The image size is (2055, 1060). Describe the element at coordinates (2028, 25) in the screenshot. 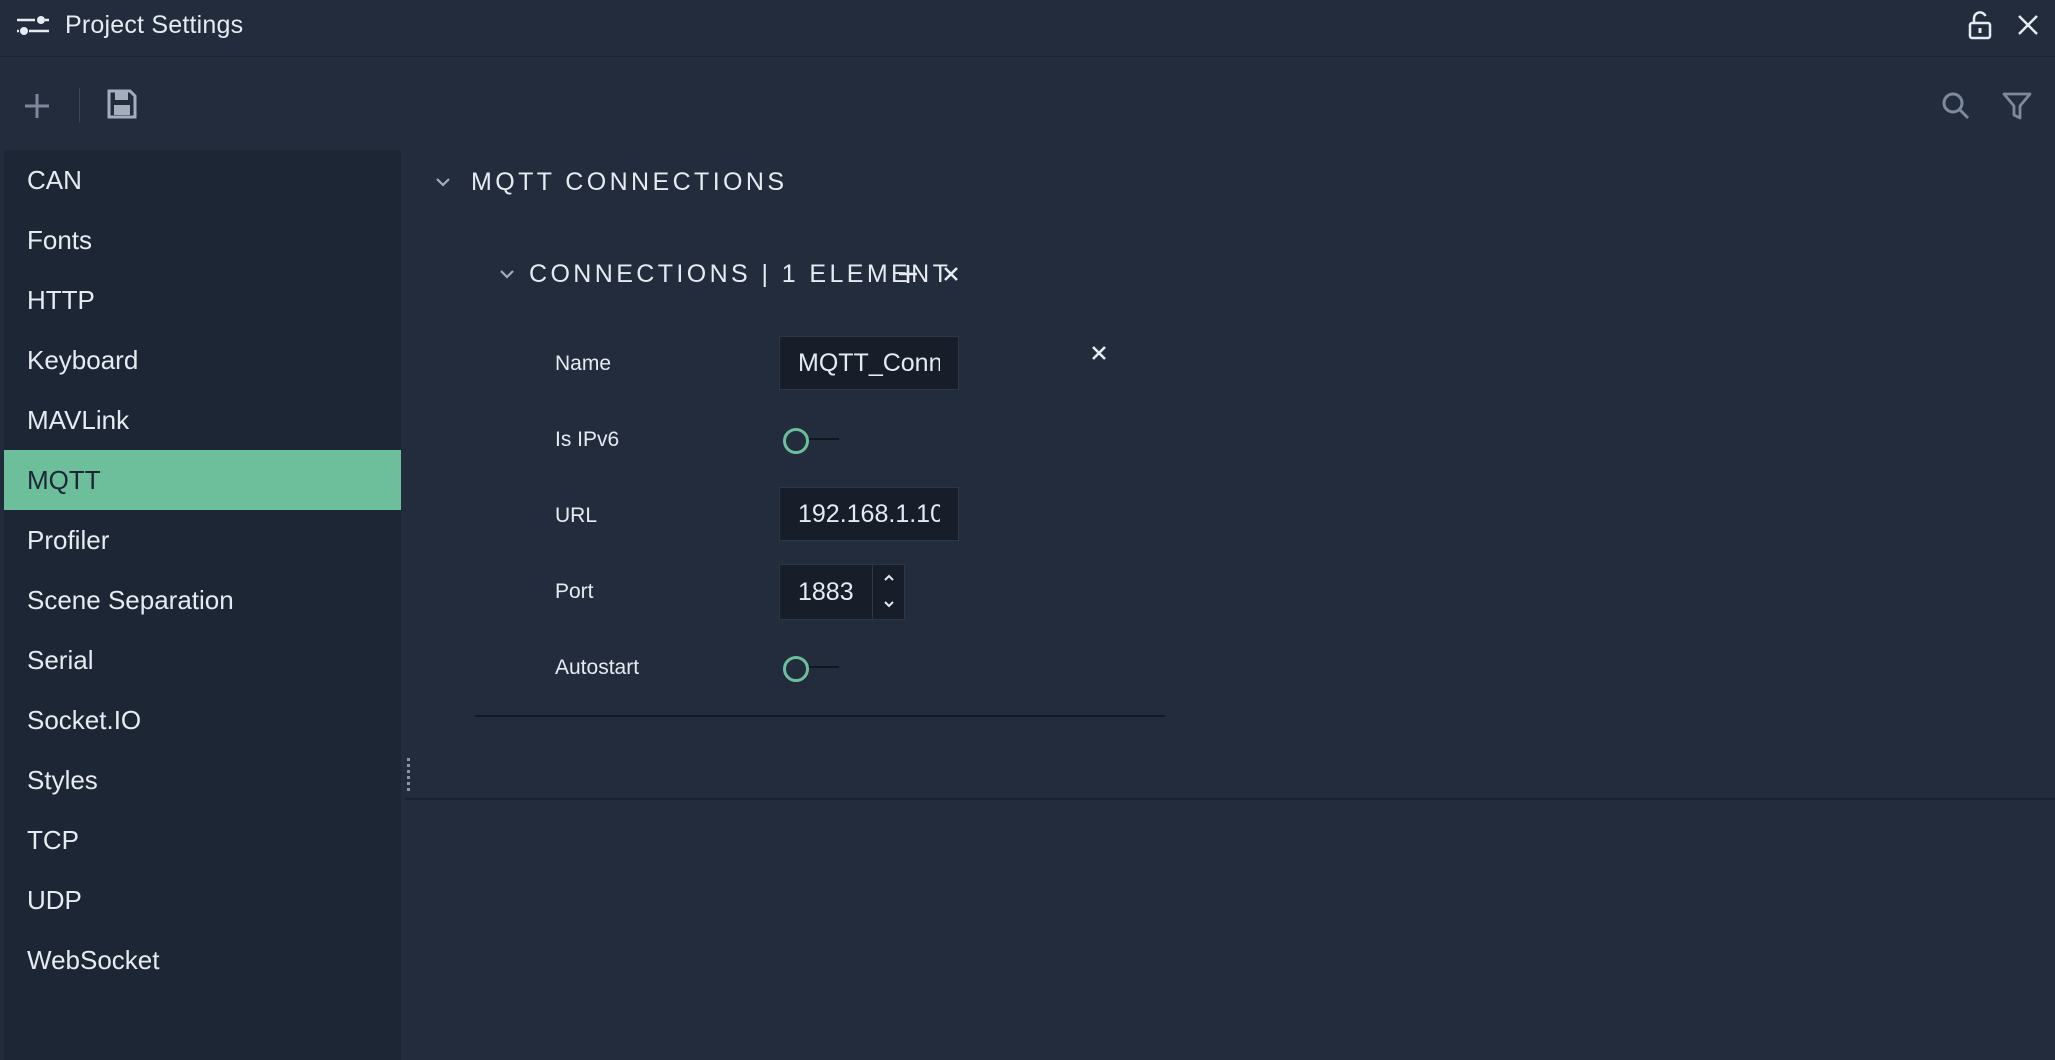

I see `close-icon` at that location.